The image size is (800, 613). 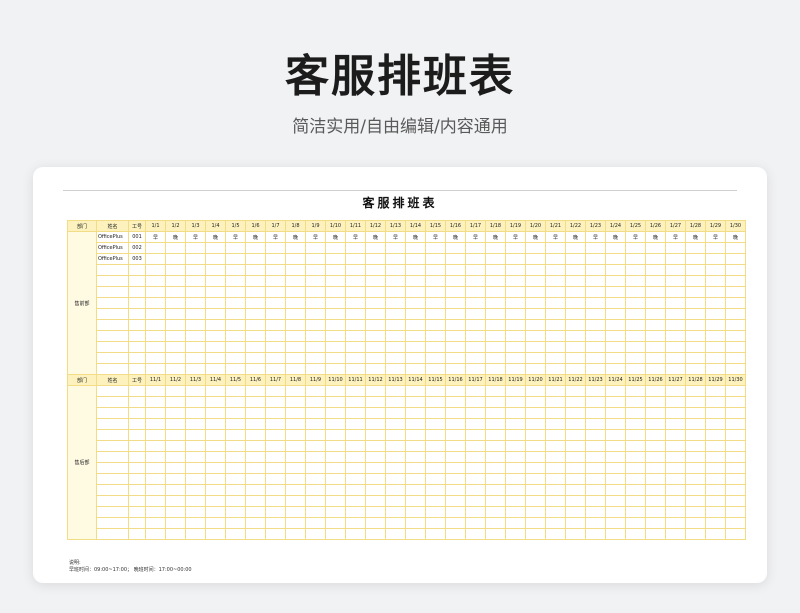 What do you see at coordinates (635, 380) in the screenshot?
I see `col-header-date: 11/25` at bounding box center [635, 380].